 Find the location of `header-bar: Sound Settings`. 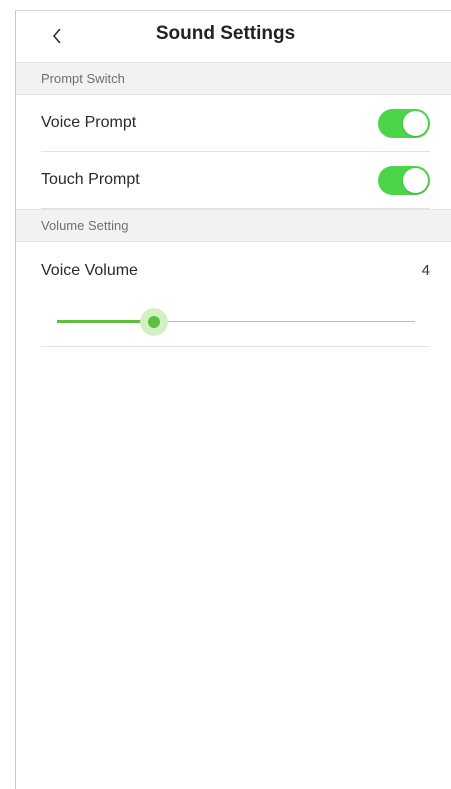

header-bar: Sound Settings is located at coordinates (233, 36).